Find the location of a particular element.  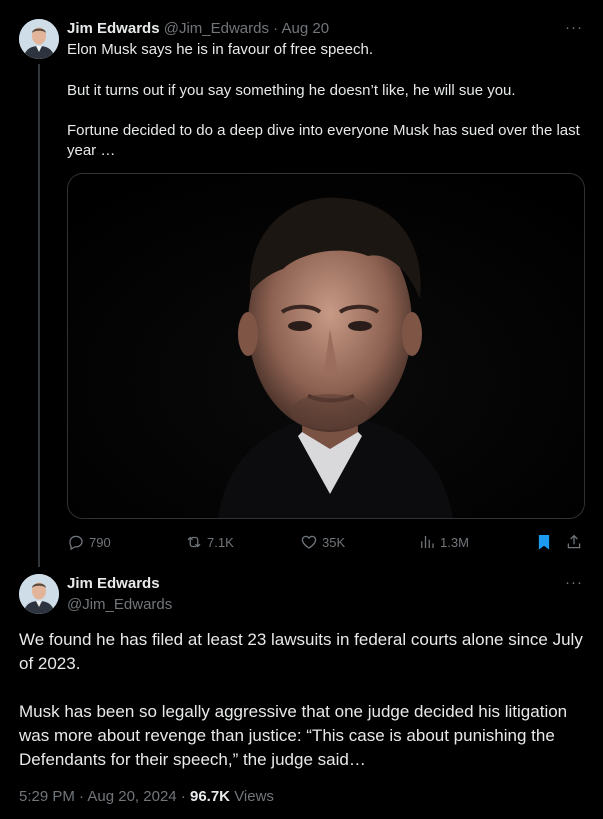

repost-count: 7.1K is located at coordinates (220, 542).